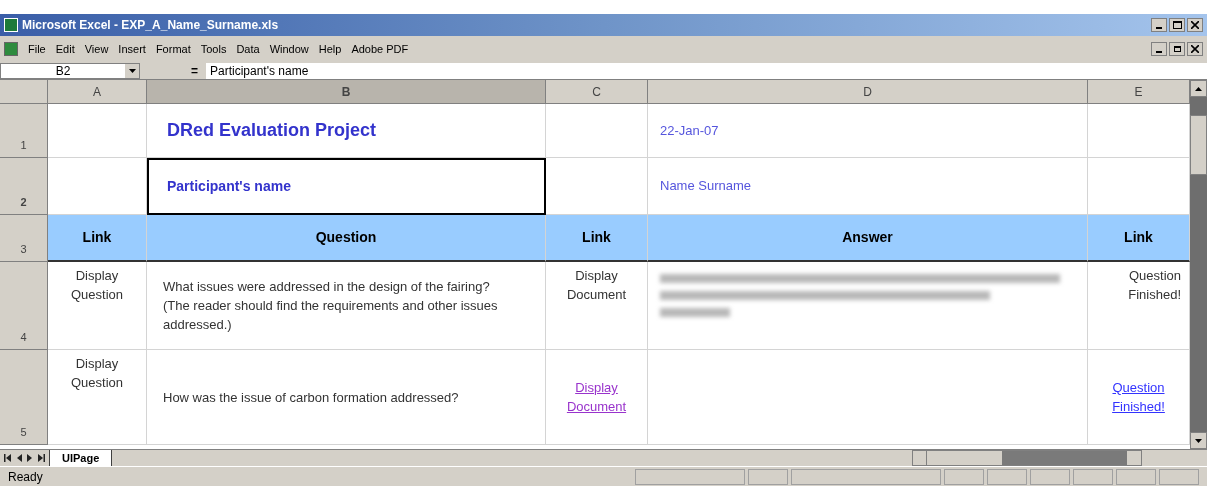  I want to click on menu-item: Help, so click(330, 49).